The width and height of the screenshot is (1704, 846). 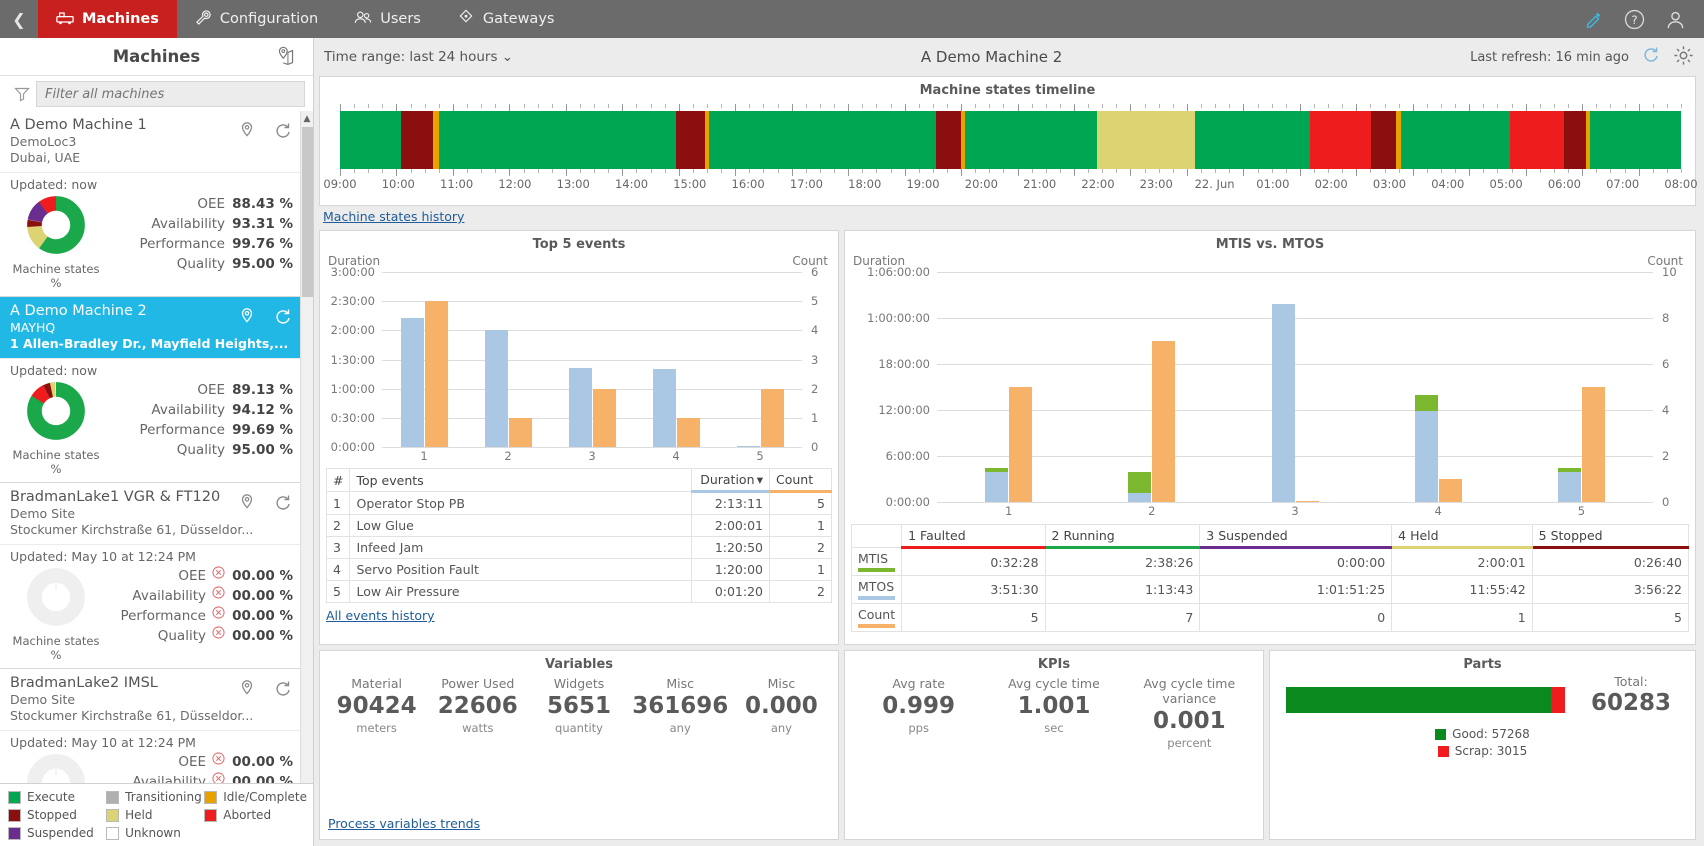 What do you see at coordinates (306, 447) in the screenshot?
I see `sidebar-scrollbar: ▲` at bounding box center [306, 447].